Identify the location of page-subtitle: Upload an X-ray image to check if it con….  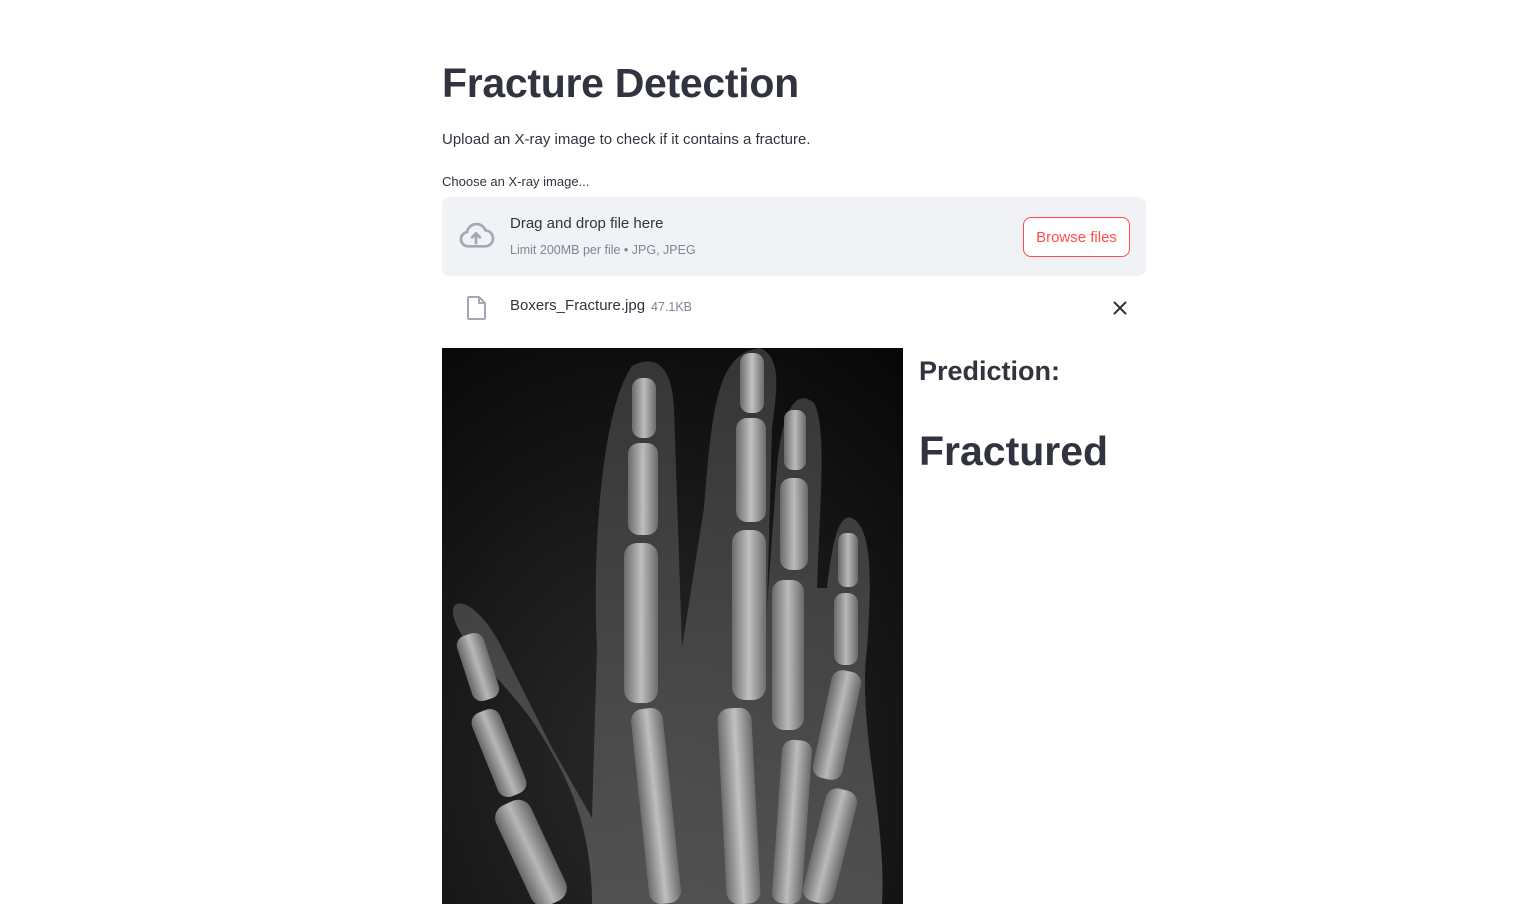
(626, 139).